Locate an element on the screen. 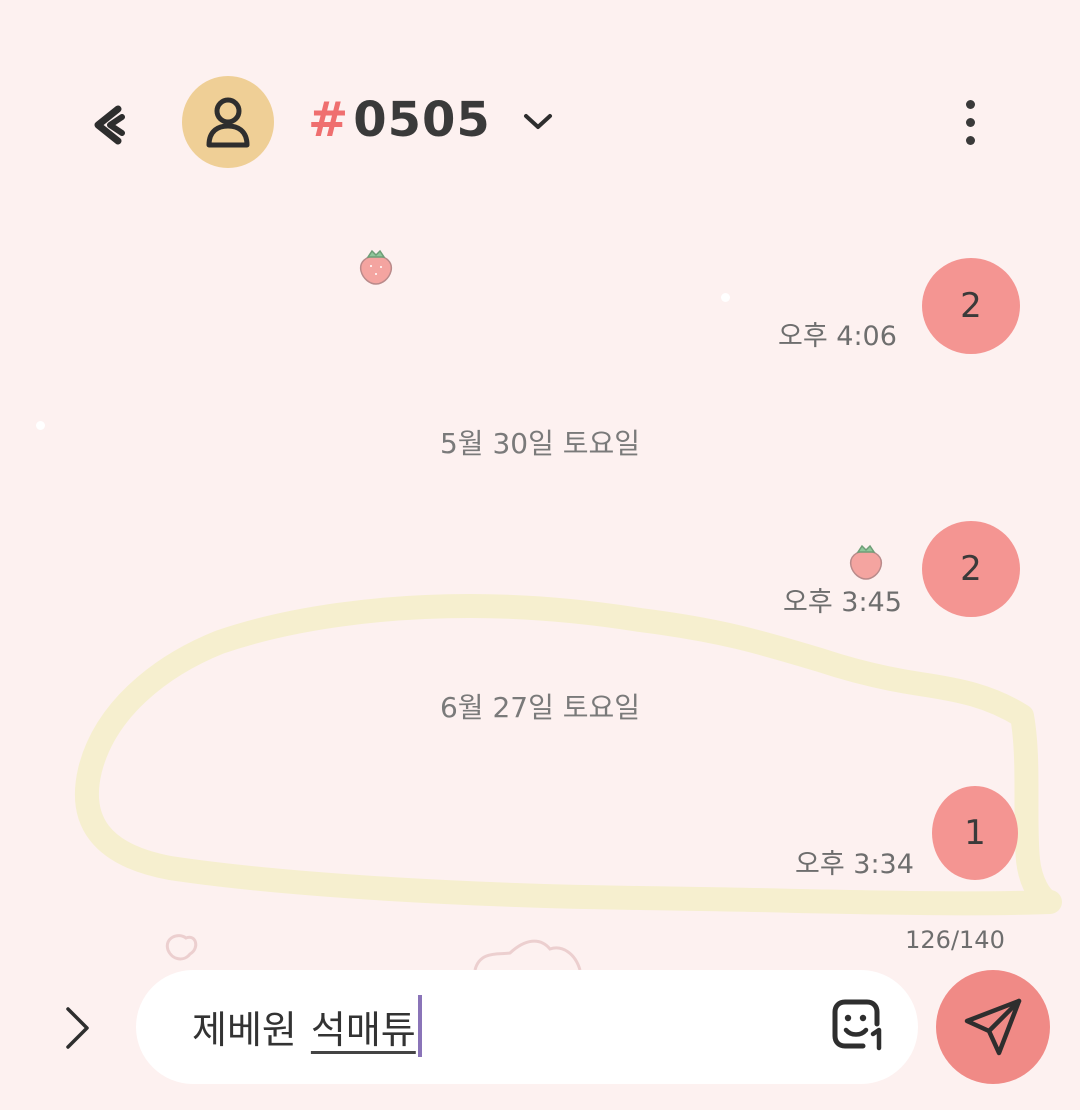  send-icon is located at coordinates (993, 1027).